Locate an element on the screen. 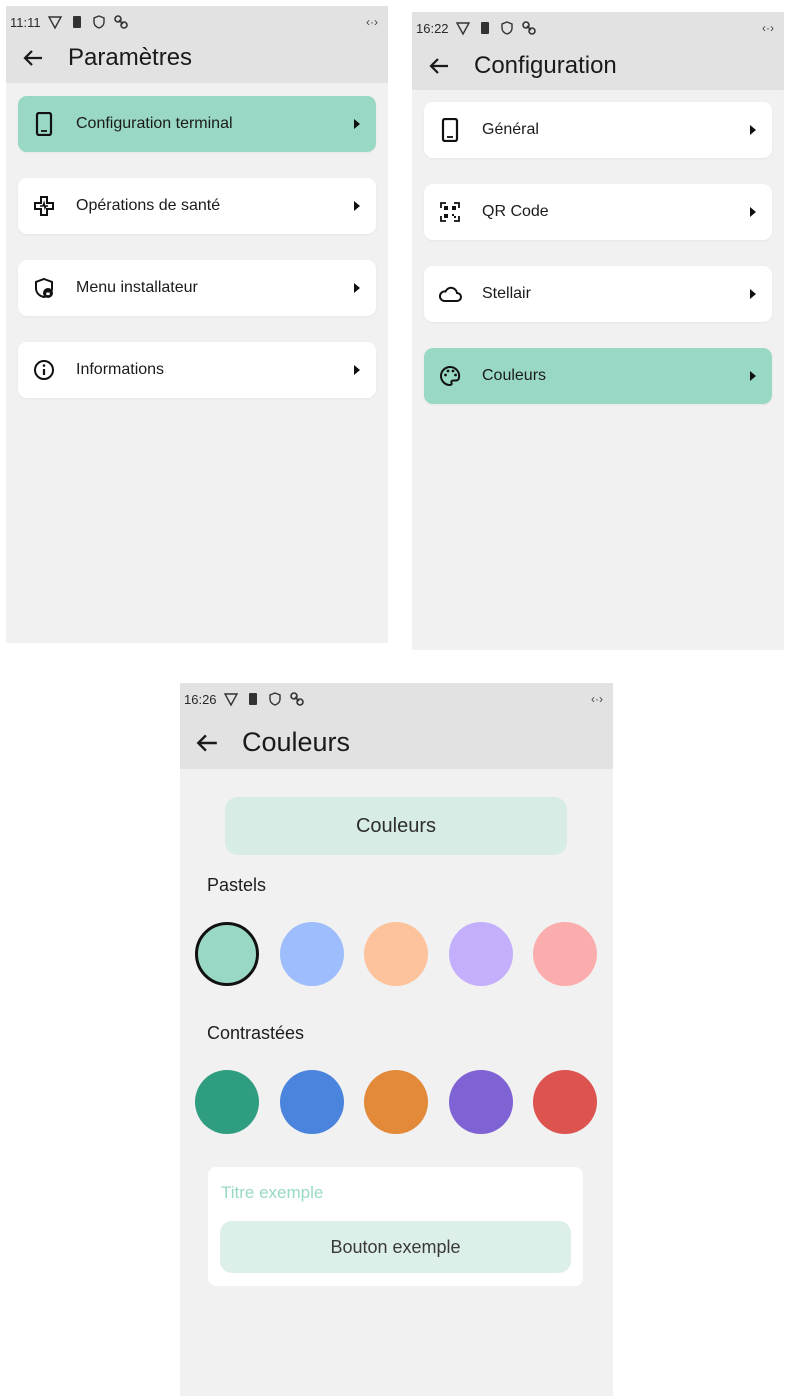 The image size is (785, 1396). menu-item-general: Général is located at coordinates (598, 130).